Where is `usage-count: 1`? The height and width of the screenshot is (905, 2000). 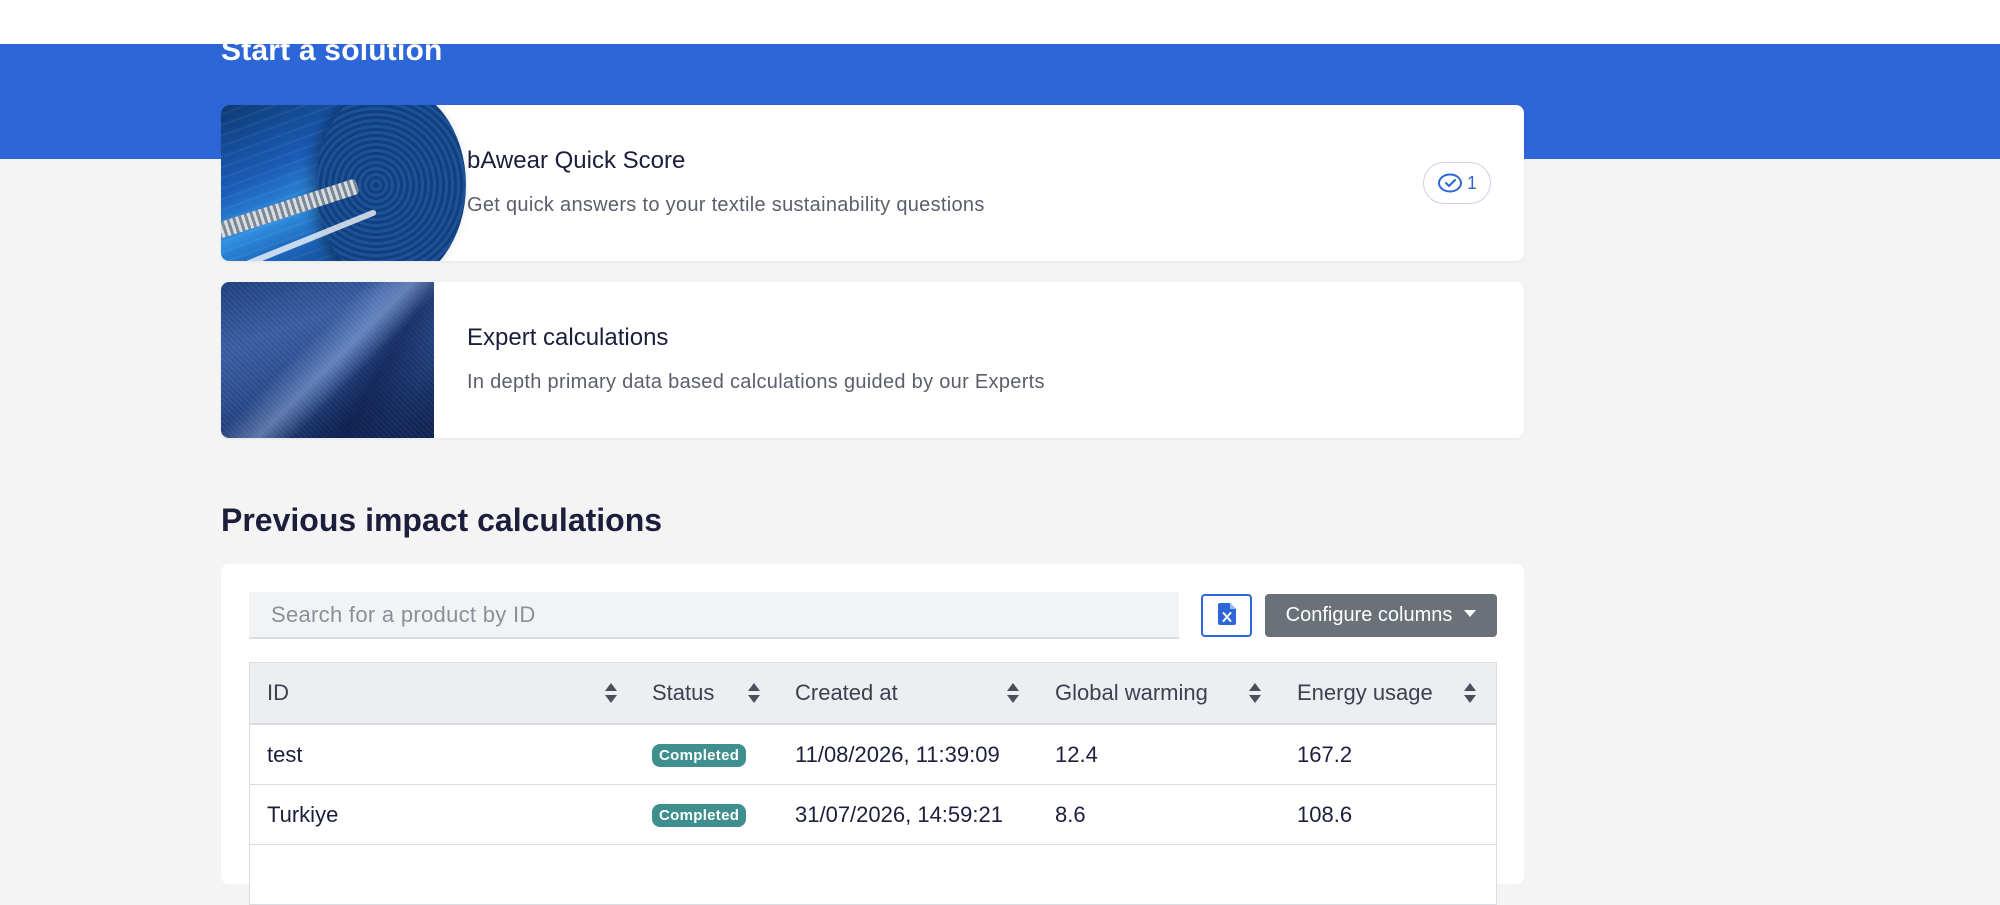 usage-count: 1 is located at coordinates (1471, 182).